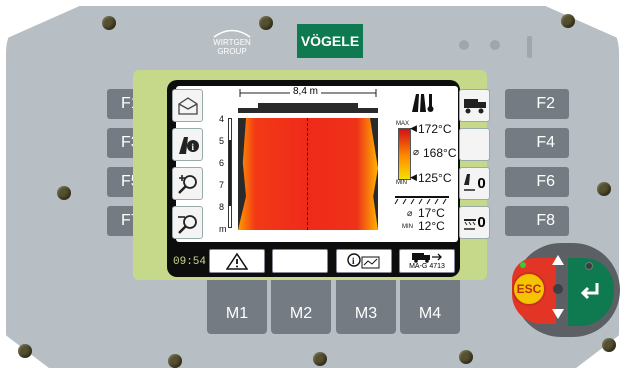  I want to click on signal-strength-icon, so click(474, 258).